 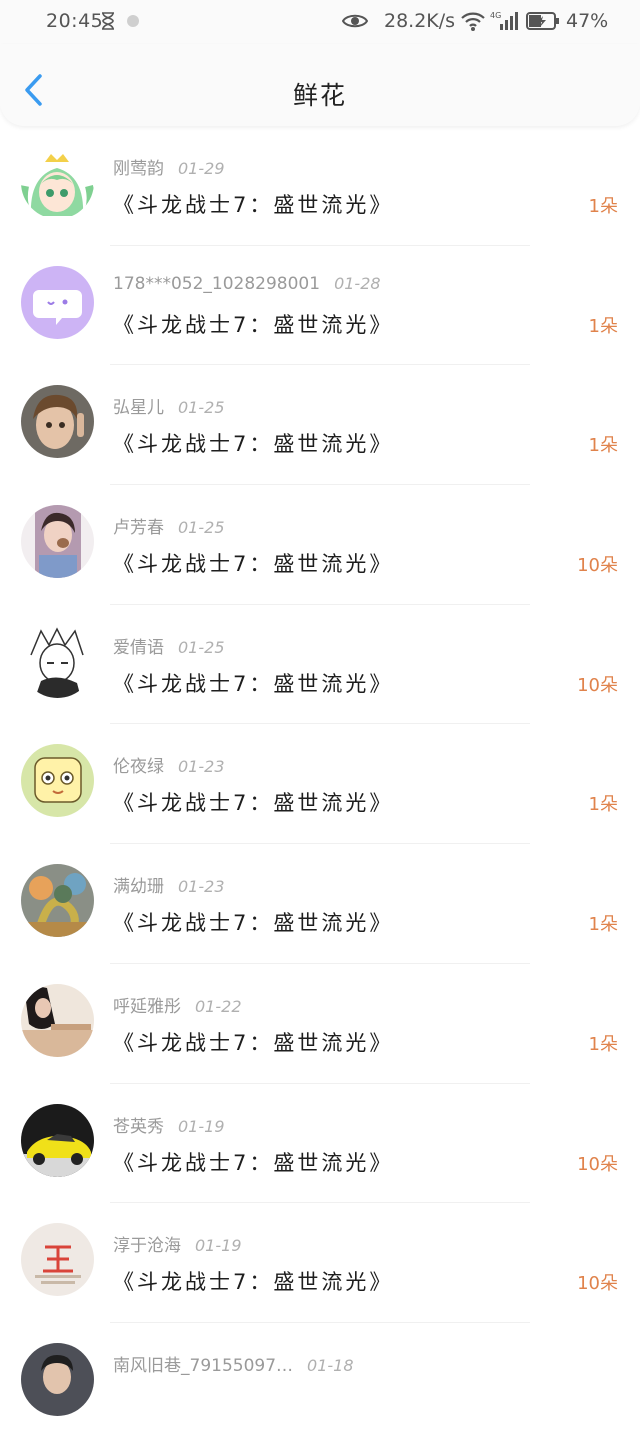 What do you see at coordinates (355, 21) in the screenshot?
I see `eye-icon` at bounding box center [355, 21].